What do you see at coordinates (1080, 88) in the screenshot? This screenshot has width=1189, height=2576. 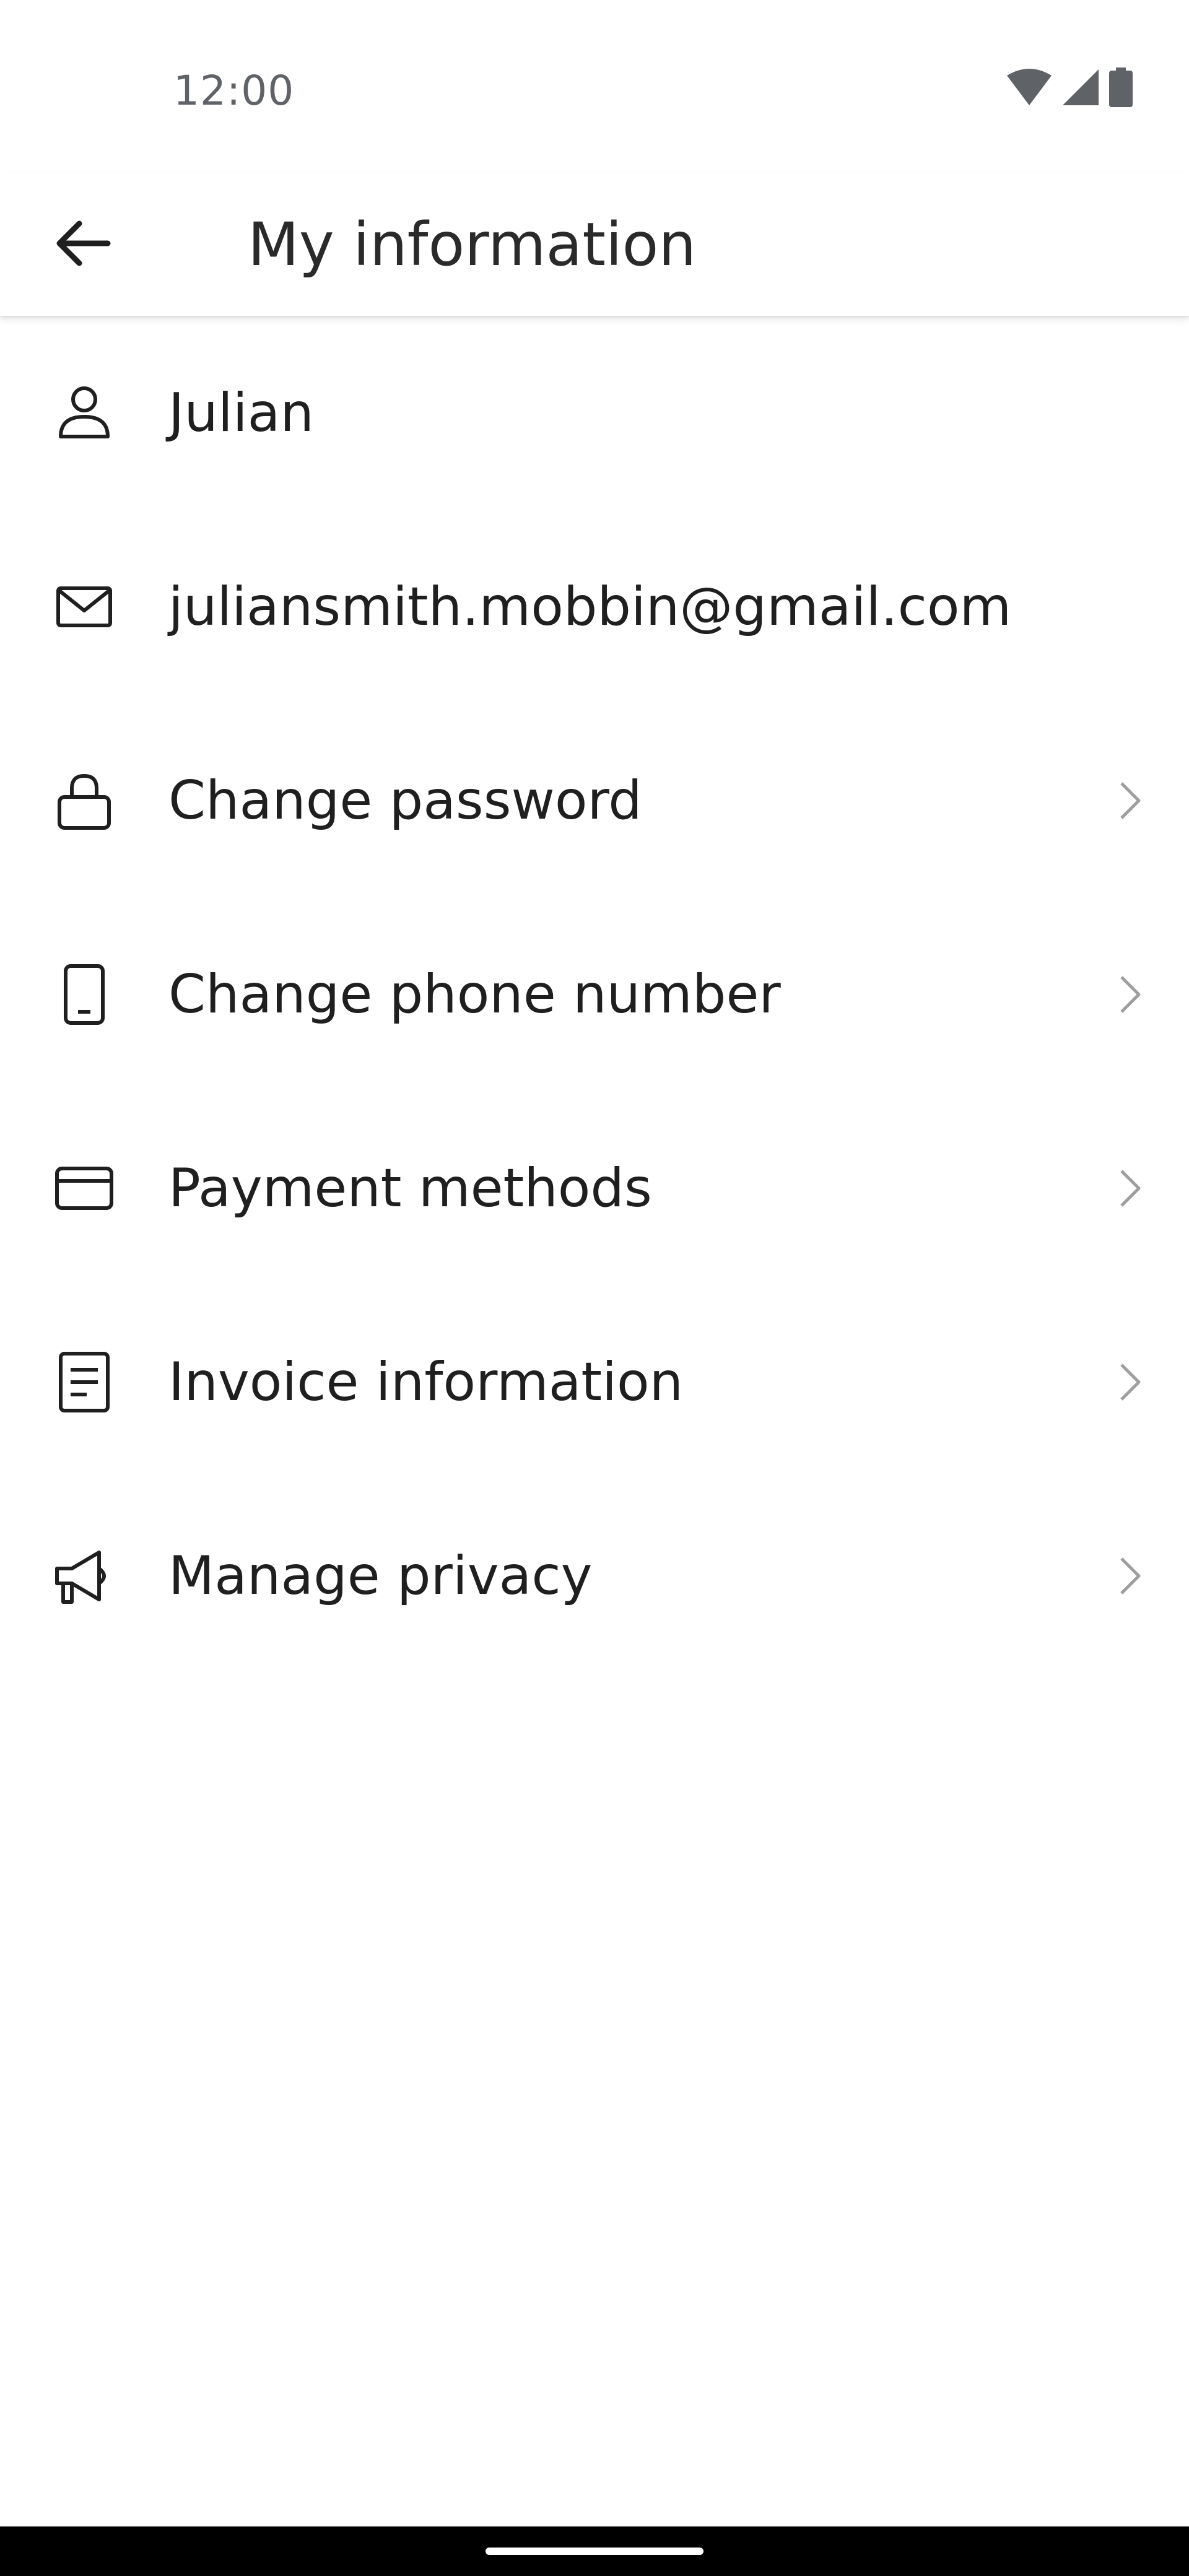 I see `signal-icon` at bounding box center [1080, 88].